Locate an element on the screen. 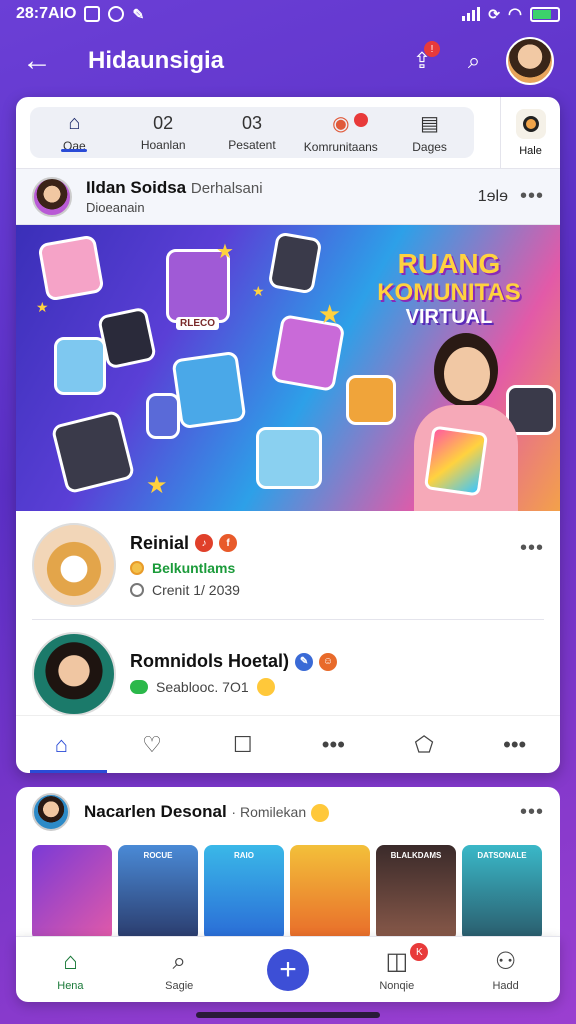 Image resolution: width=576 pixels, height=1024 pixels. pinned-name-text: Ildan Soidsa is located at coordinates (136, 187).